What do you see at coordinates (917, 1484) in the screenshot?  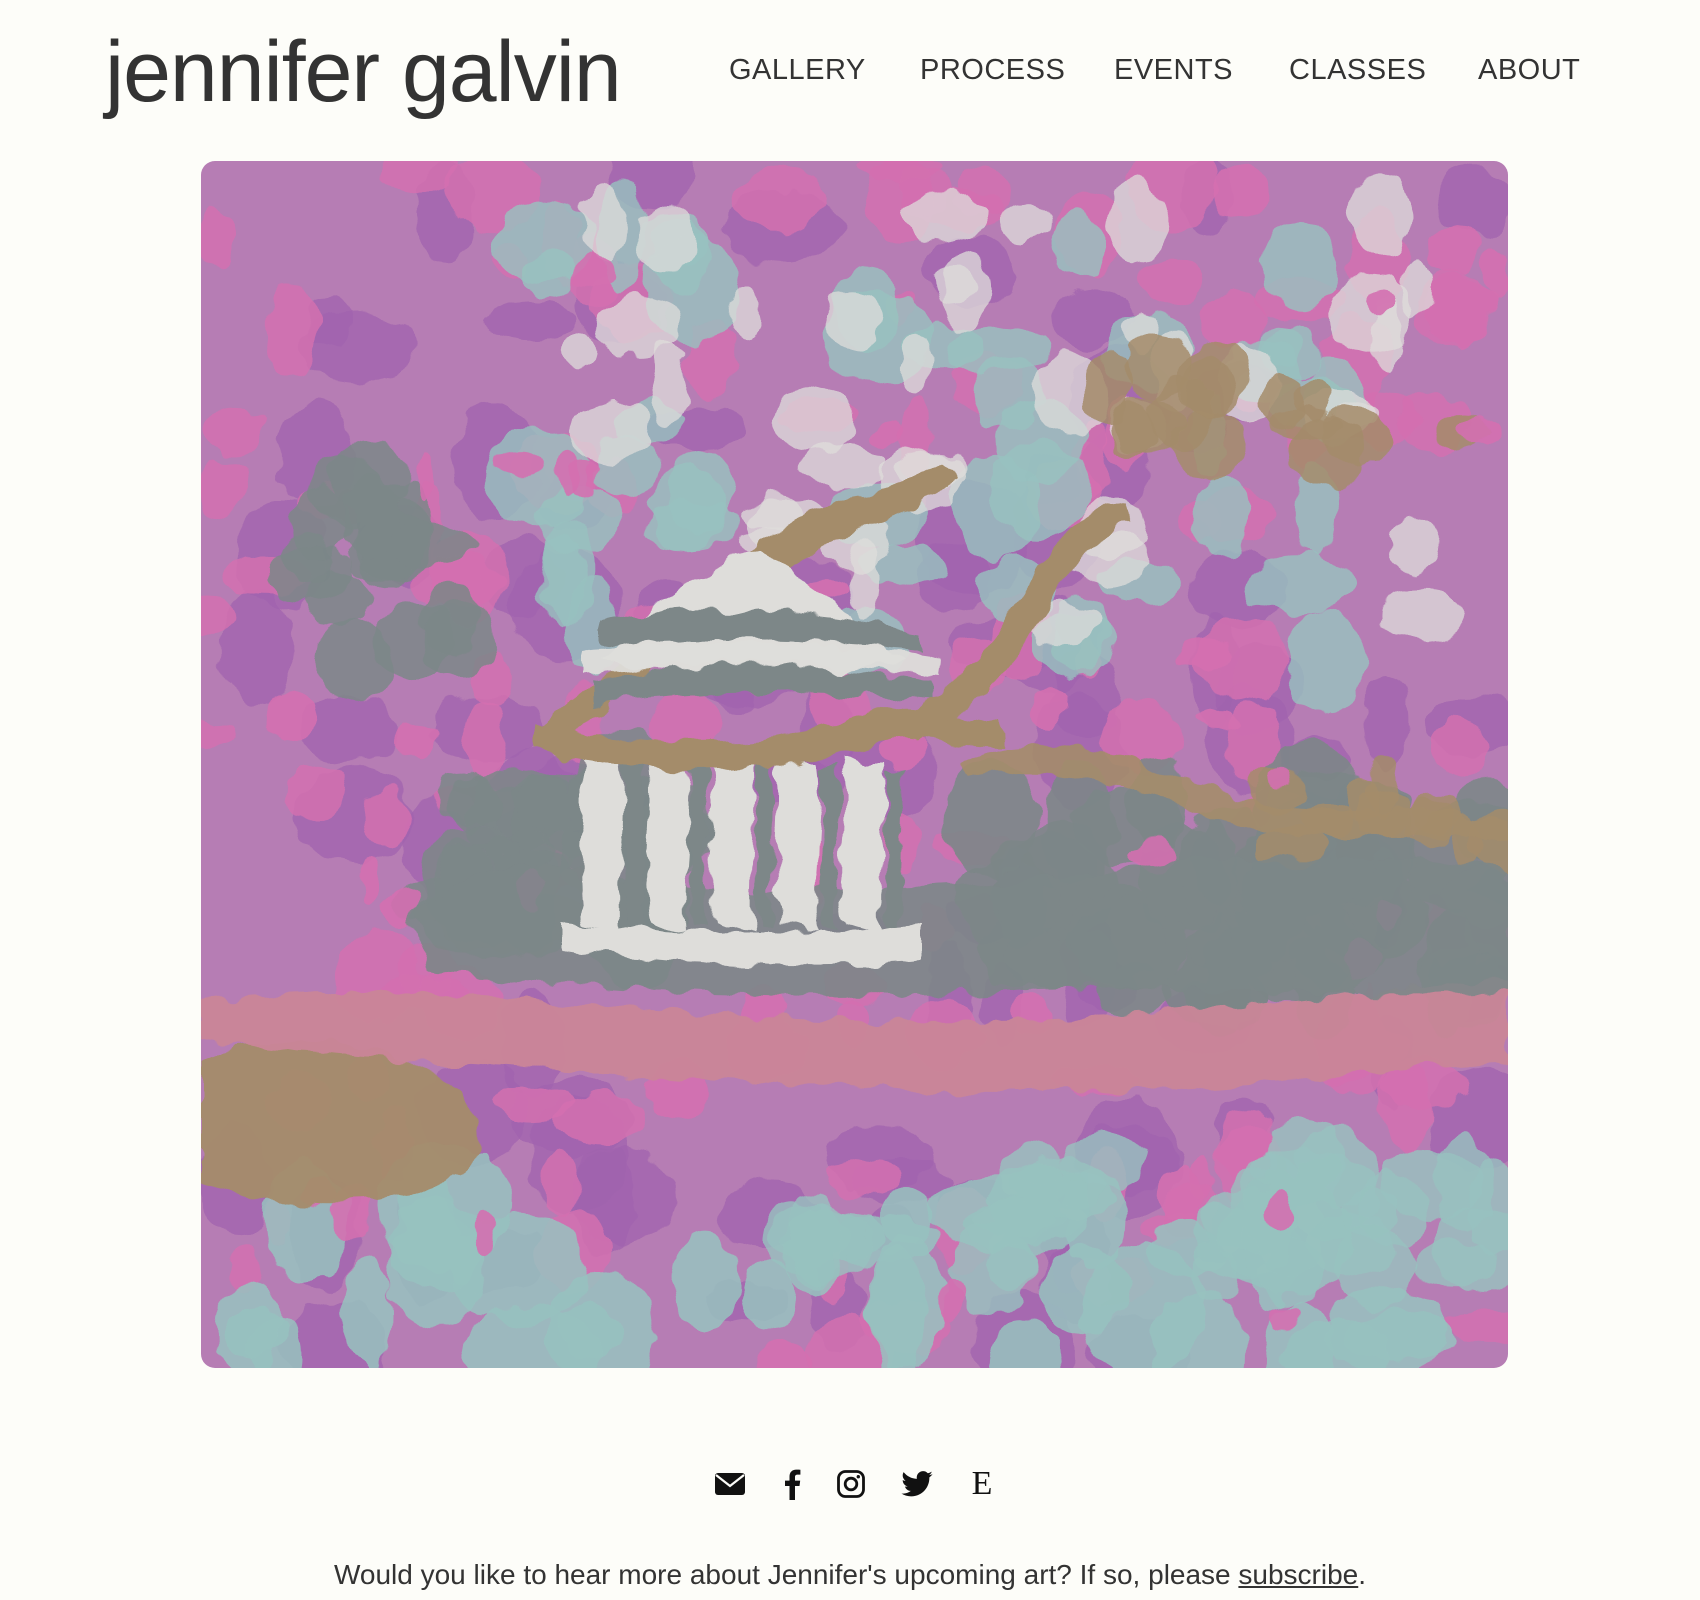 I see `twitter-icon` at bounding box center [917, 1484].